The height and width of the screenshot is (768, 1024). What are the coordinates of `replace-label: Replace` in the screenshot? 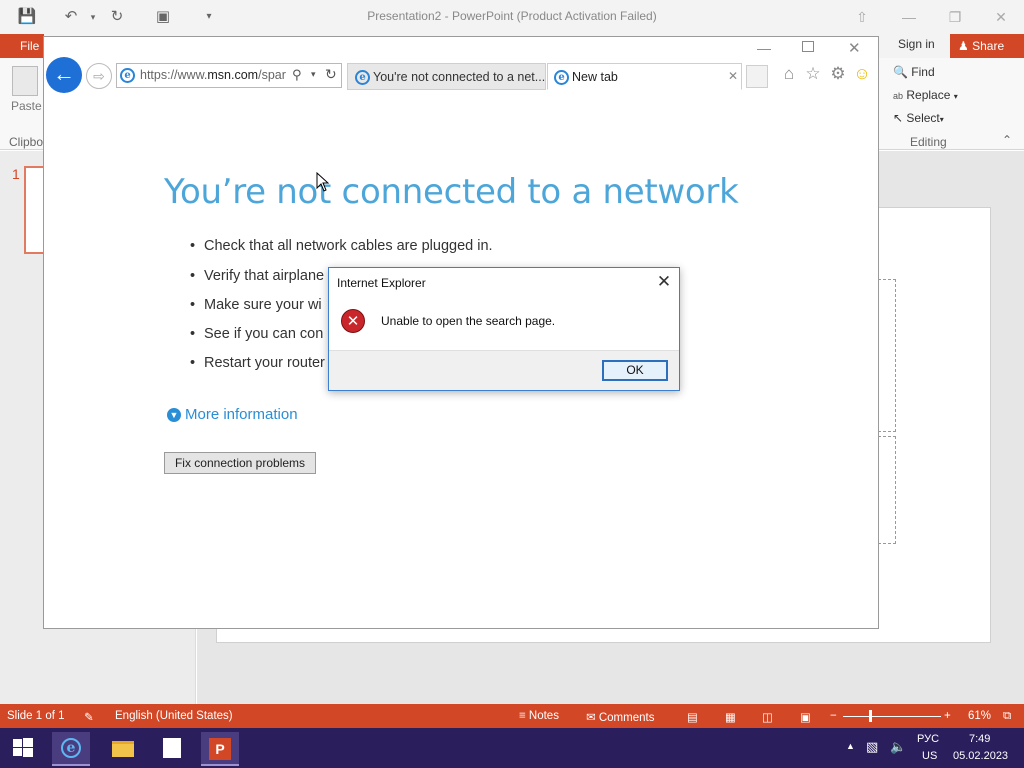 It's located at (928, 95).